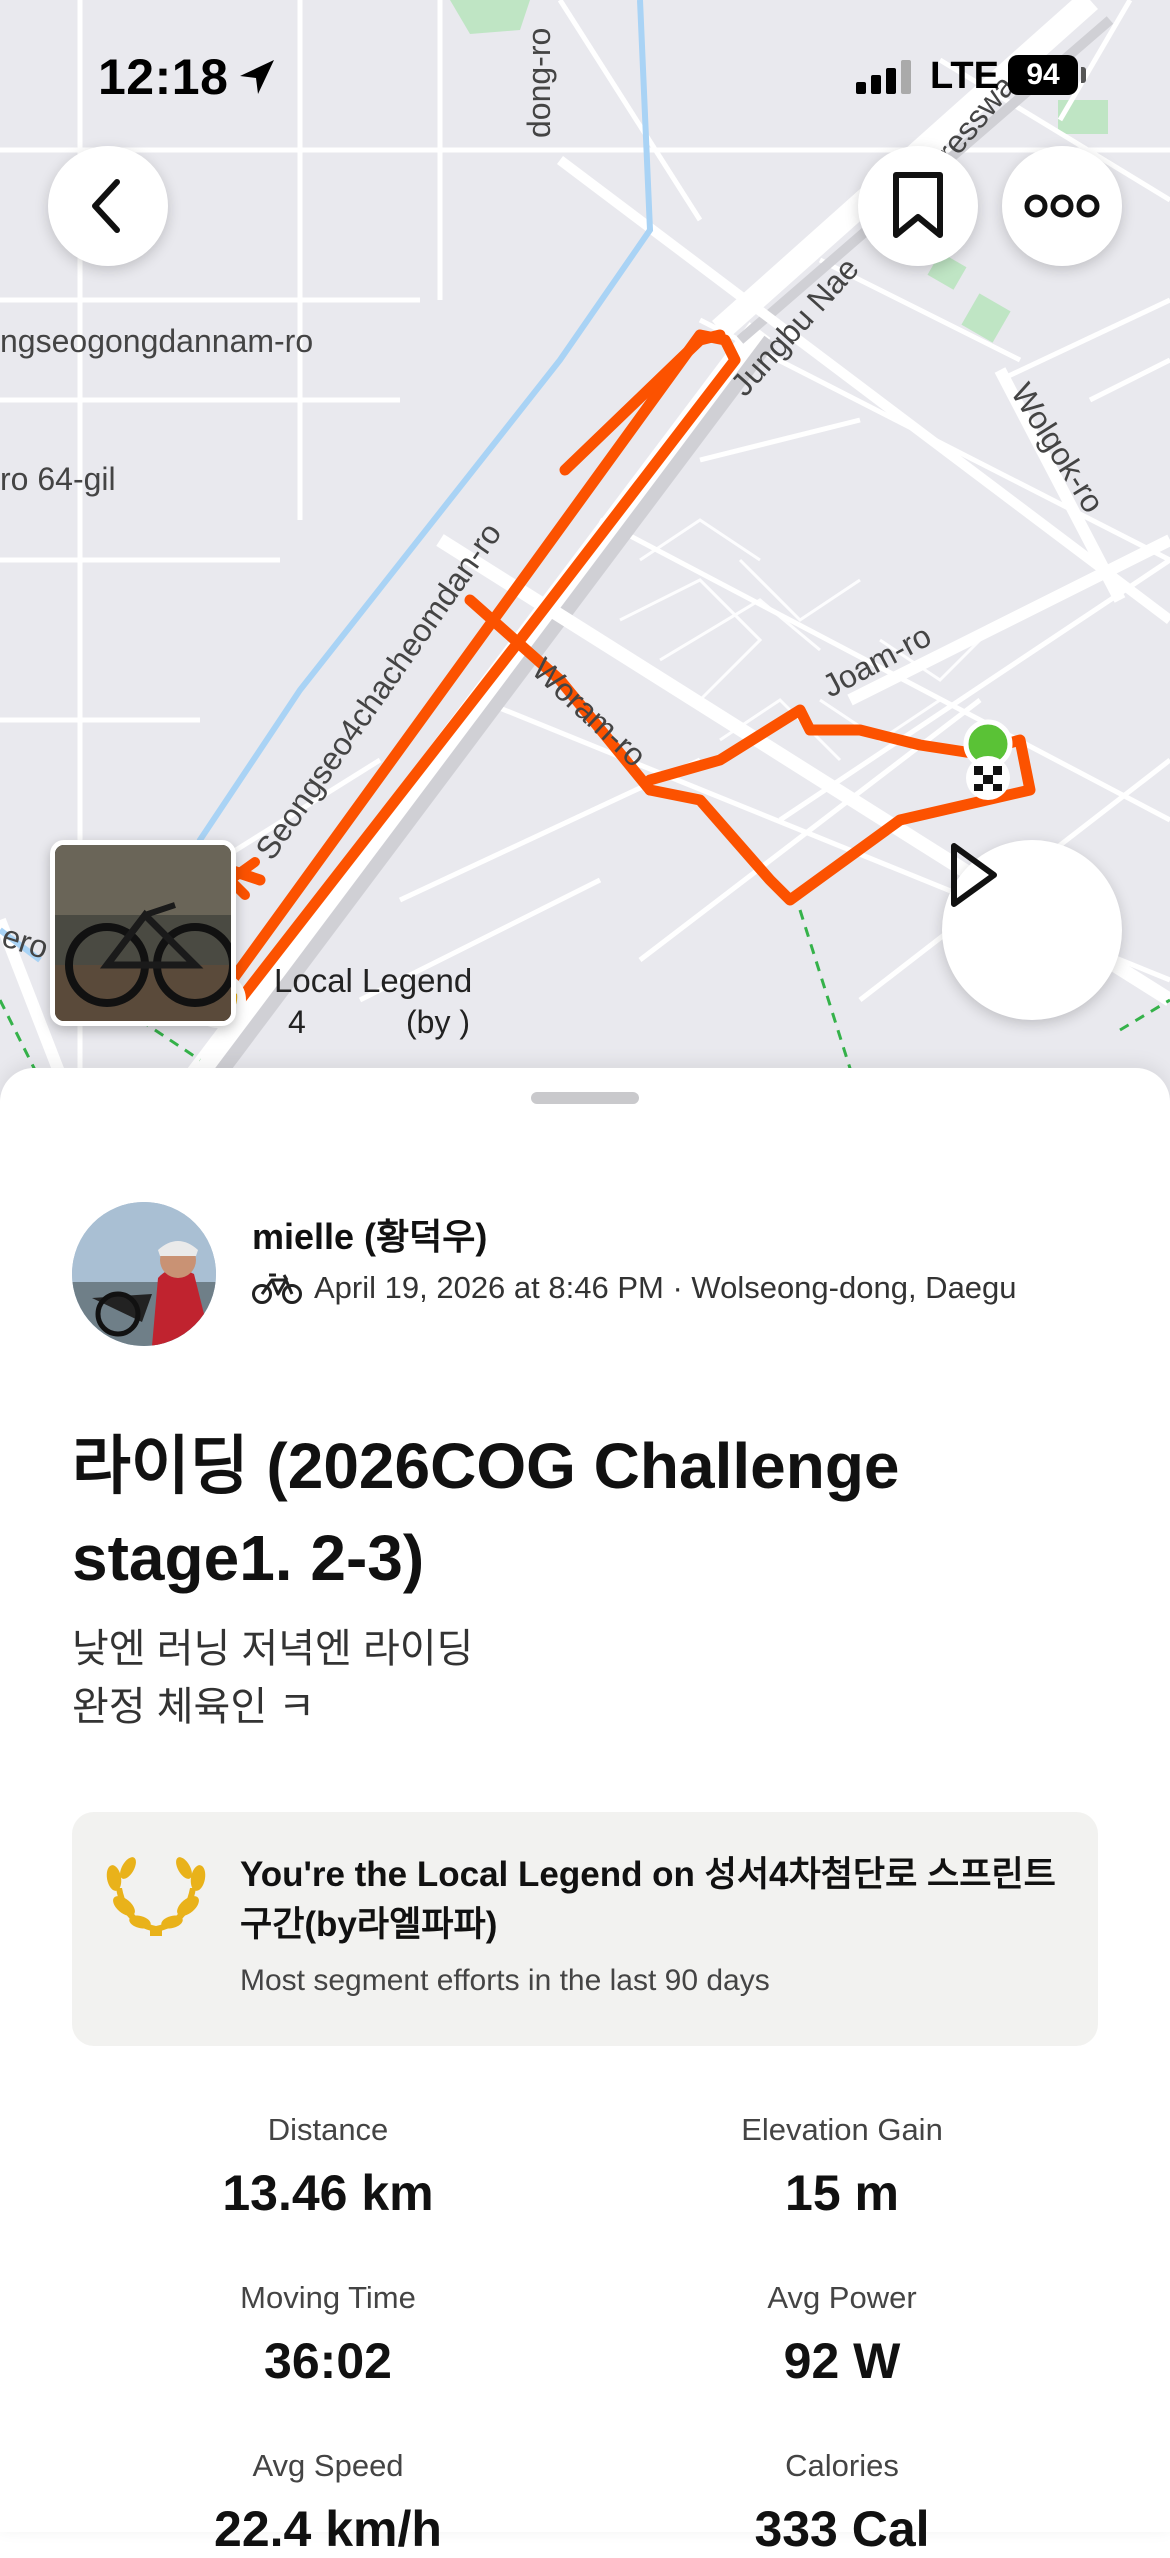  What do you see at coordinates (1144, 1015) in the screenshot?
I see `bike-path` at bounding box center [1144, 1015].